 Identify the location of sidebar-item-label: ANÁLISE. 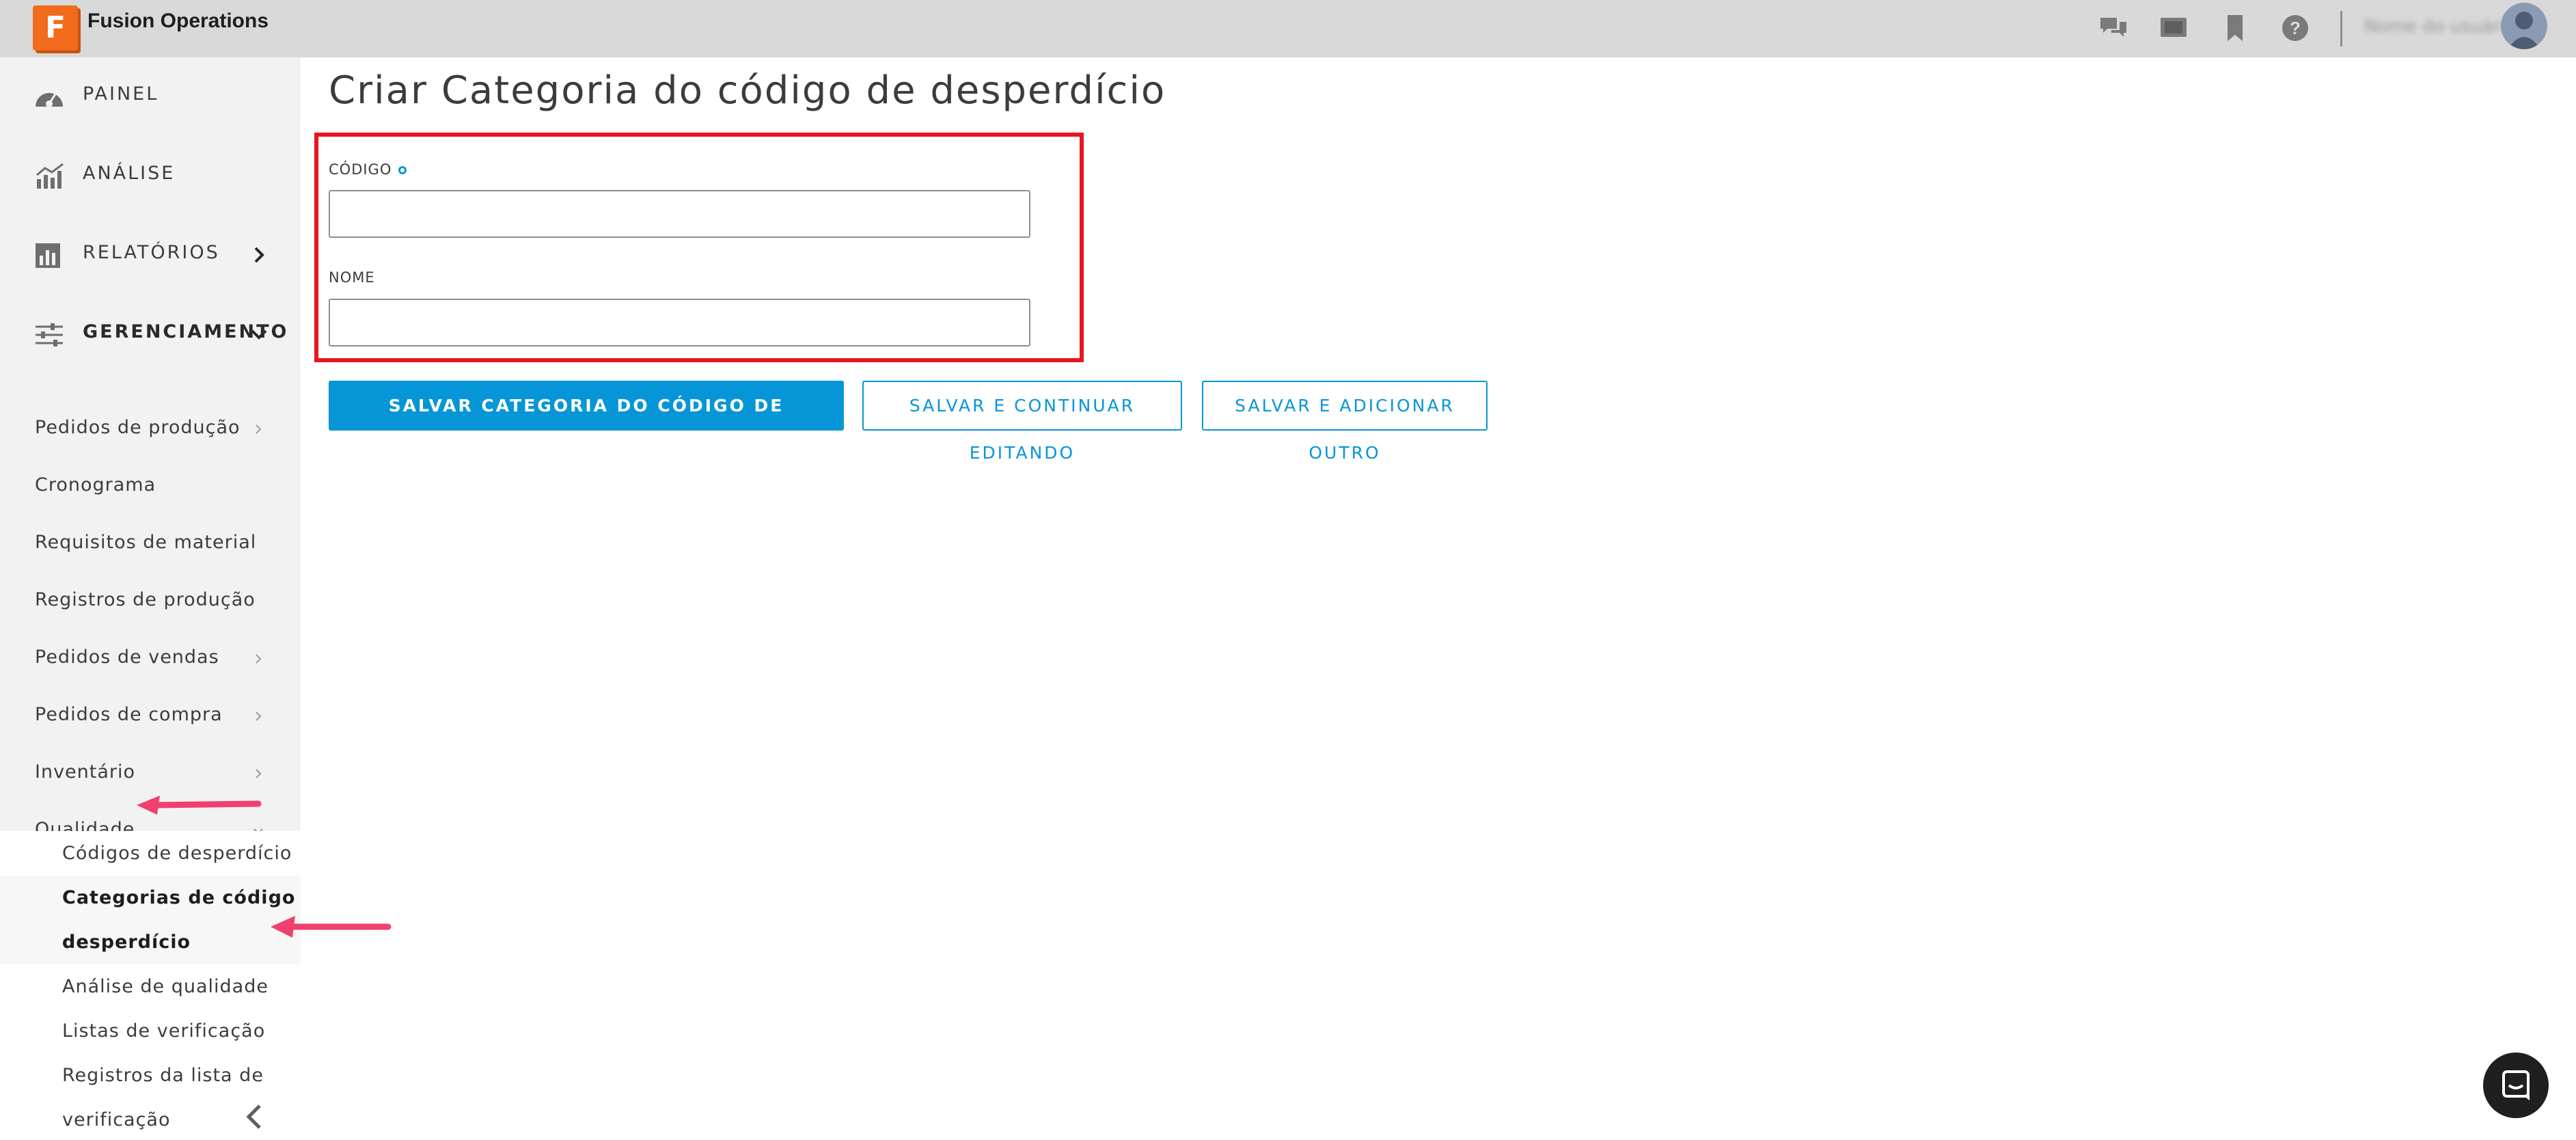
(129, 173).